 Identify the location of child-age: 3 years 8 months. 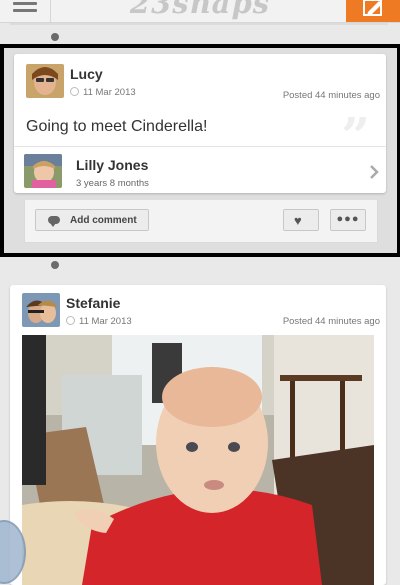
(112, 183).